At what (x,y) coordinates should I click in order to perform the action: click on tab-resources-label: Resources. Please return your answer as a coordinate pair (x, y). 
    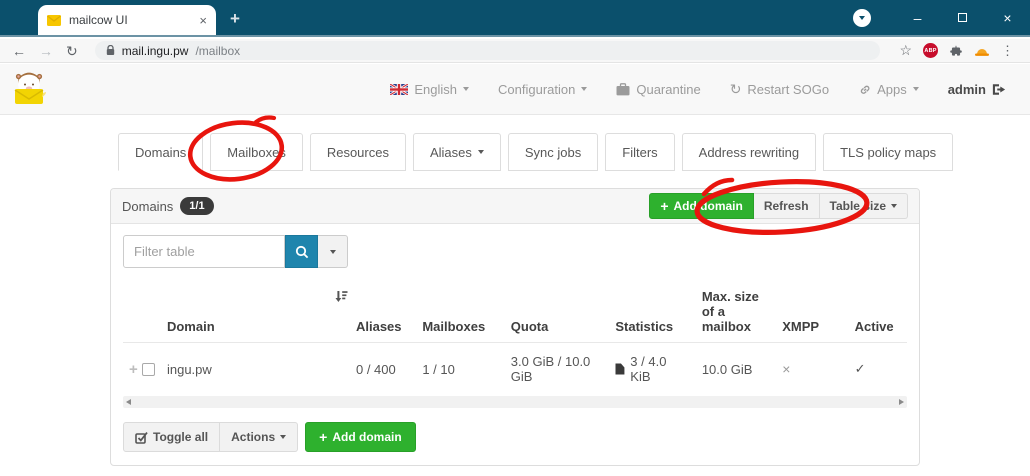
    Looking at the image, I should click on (357, 152).